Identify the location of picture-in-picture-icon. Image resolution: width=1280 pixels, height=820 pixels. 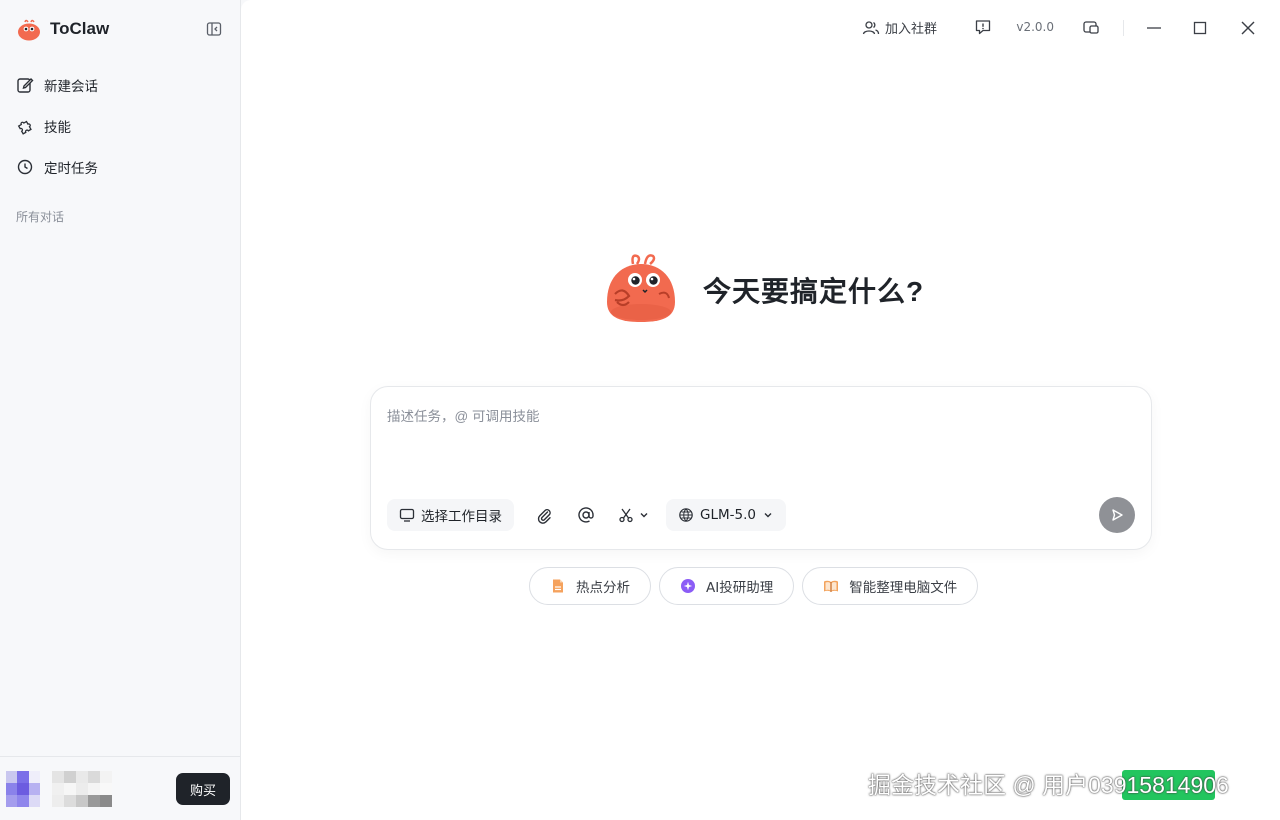
(1091, 27).